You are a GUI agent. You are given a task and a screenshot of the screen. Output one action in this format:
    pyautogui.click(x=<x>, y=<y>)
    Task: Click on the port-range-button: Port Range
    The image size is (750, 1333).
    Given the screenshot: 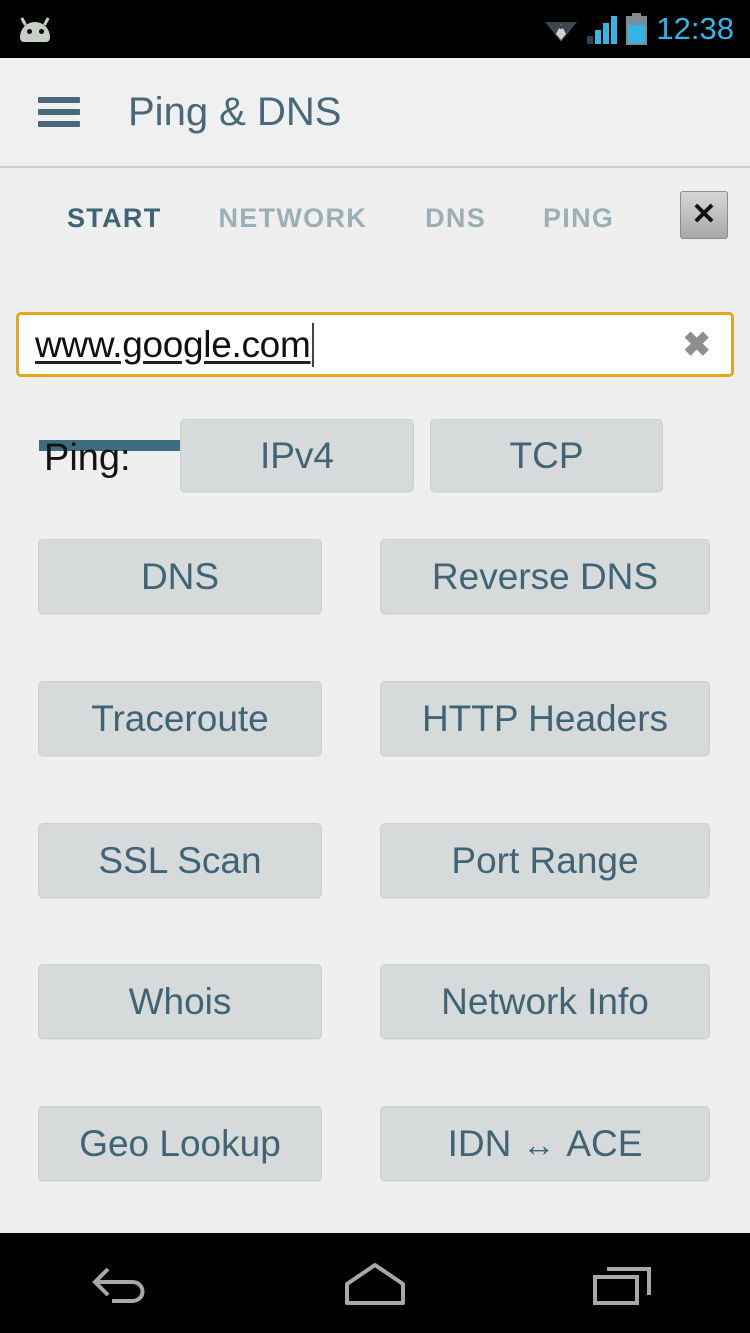 What is the action you would take?
    pyautogui.click(x=545, y=860)
    